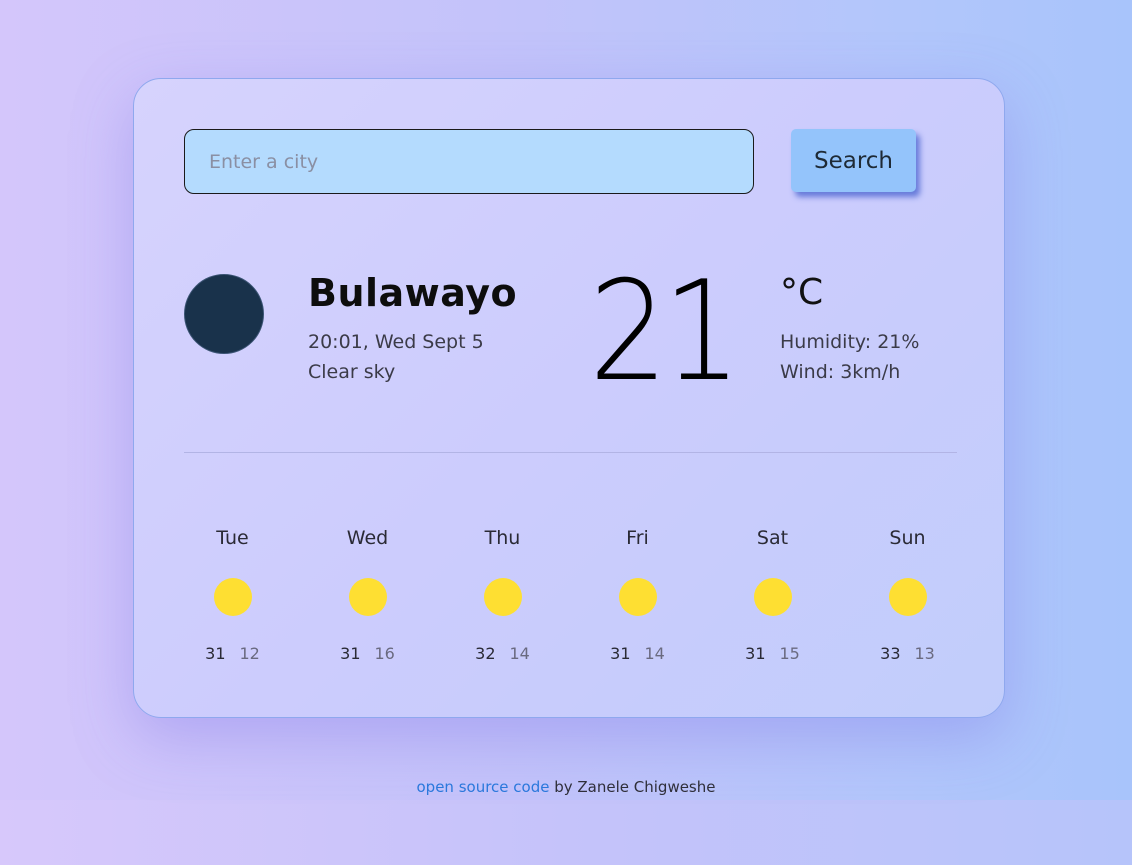 This screenshot has height=865, width=1132. I want to click on forecast-temps: 32 14, so click(502, 654).